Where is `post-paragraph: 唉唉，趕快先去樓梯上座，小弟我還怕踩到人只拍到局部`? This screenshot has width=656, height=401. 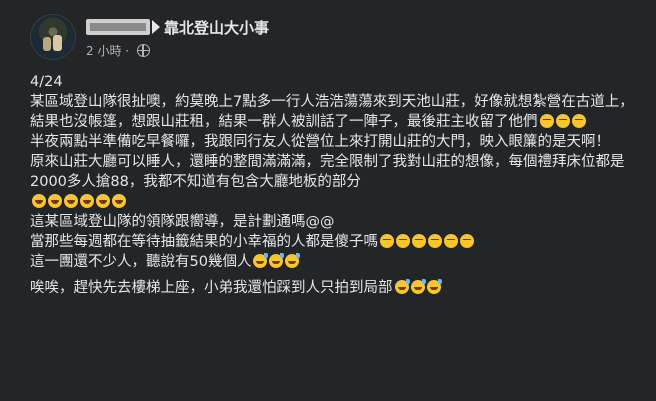
post-paragraph: 唉唉，趕快先去樓梯上座，小弟我還怕踩到人只拍到局部 is located at coordinates (335, 288).